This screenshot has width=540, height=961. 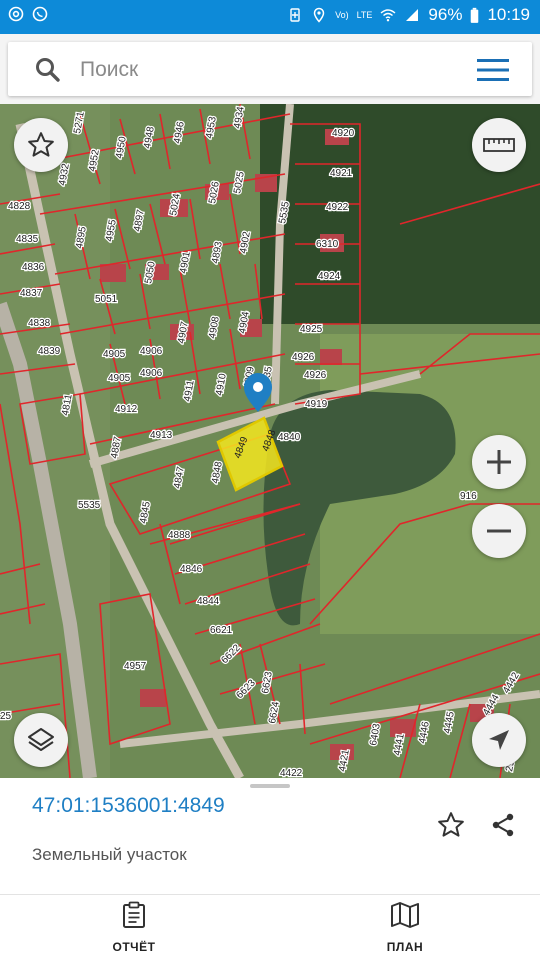 I want to click on navigation-arrow-icon, so click(x=499, y=740).